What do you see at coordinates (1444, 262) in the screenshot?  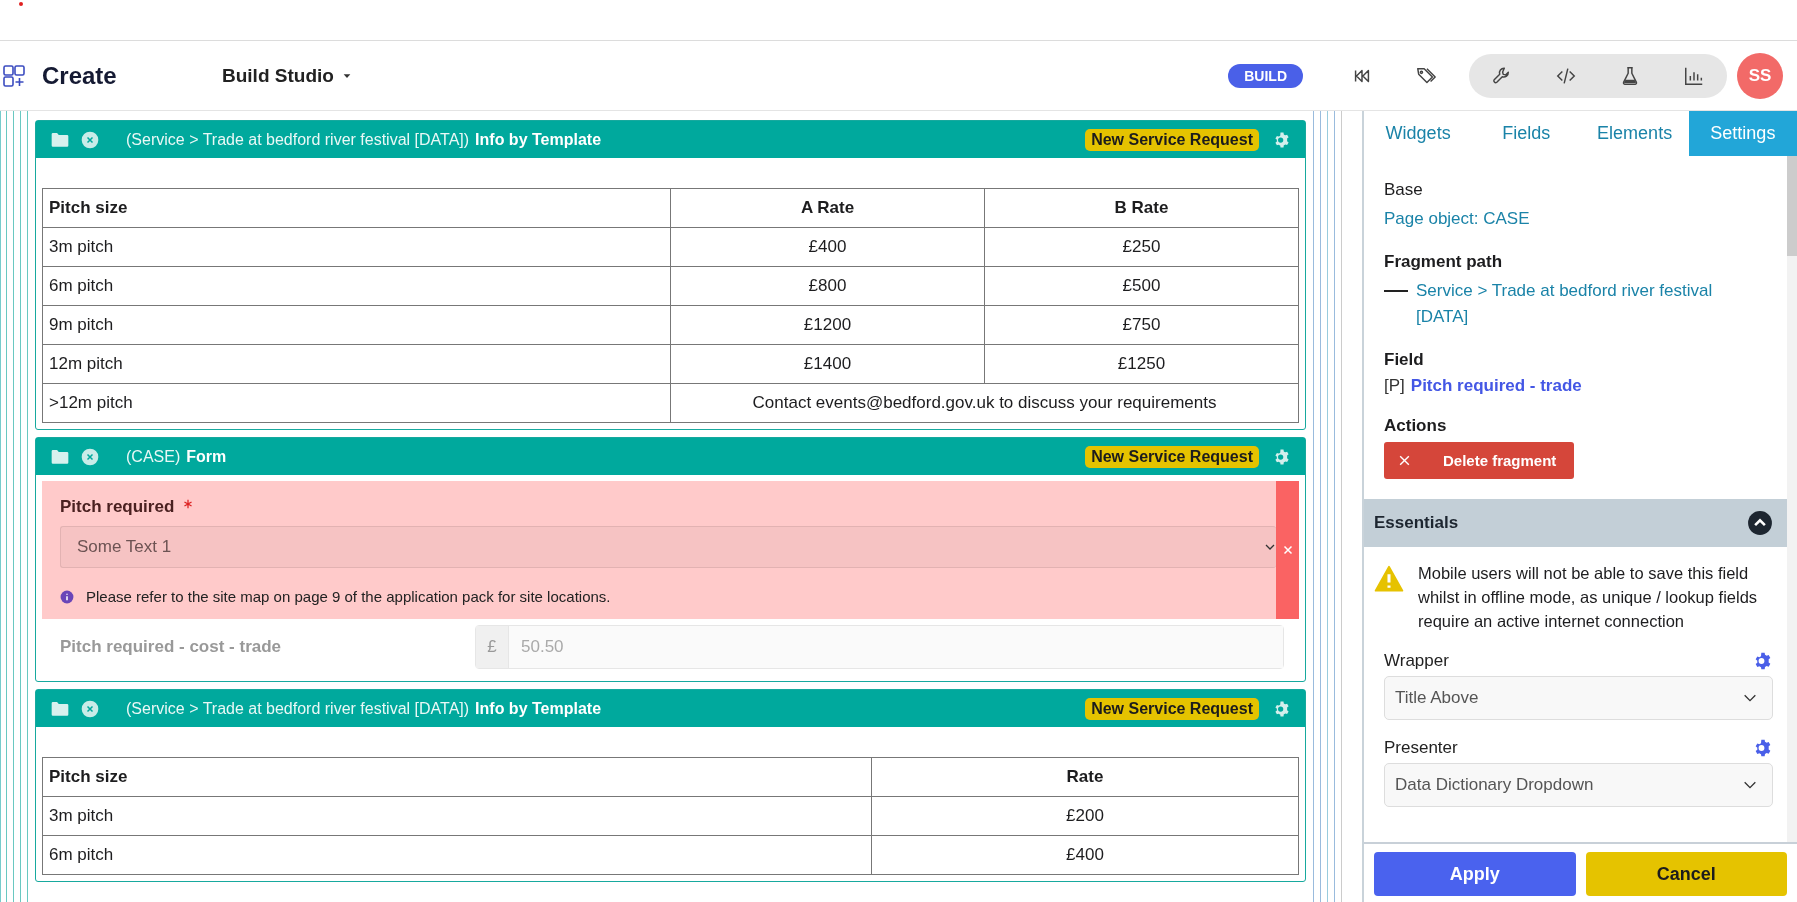 I see `section-heading: Fragment path` at bounding box center [1444, 262].